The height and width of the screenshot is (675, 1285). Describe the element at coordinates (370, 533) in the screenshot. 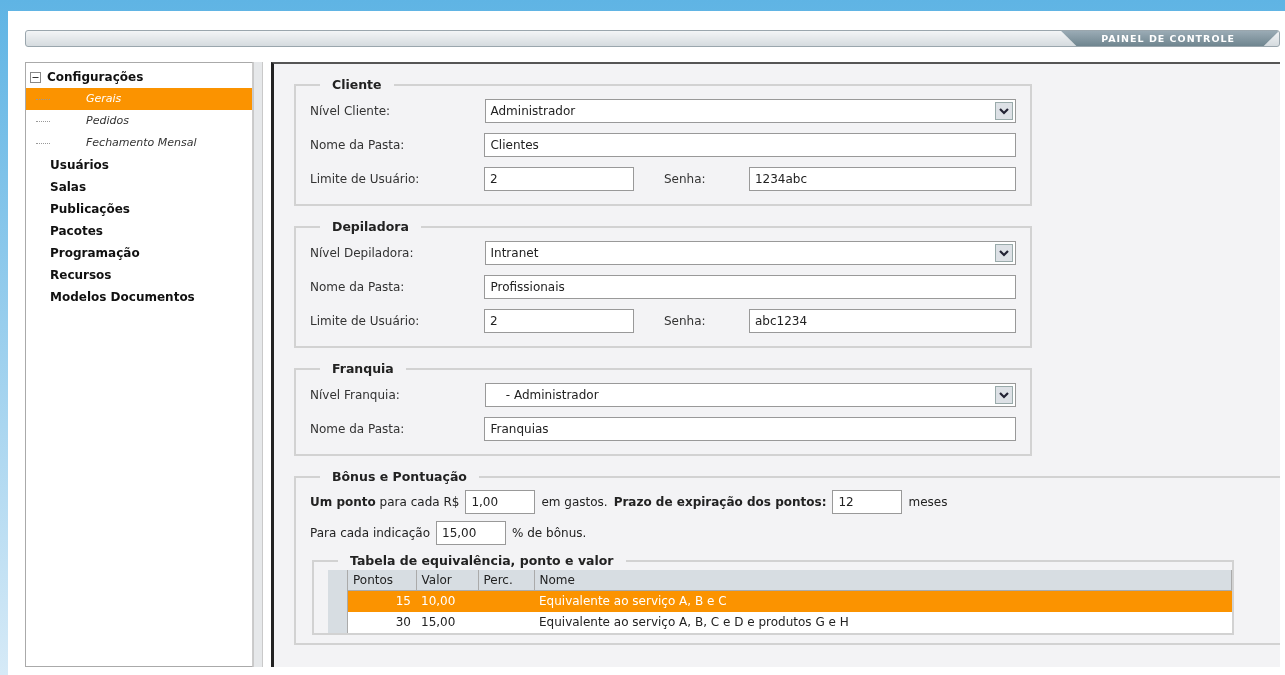

I see `form-text: Para cada indicação` at that location.